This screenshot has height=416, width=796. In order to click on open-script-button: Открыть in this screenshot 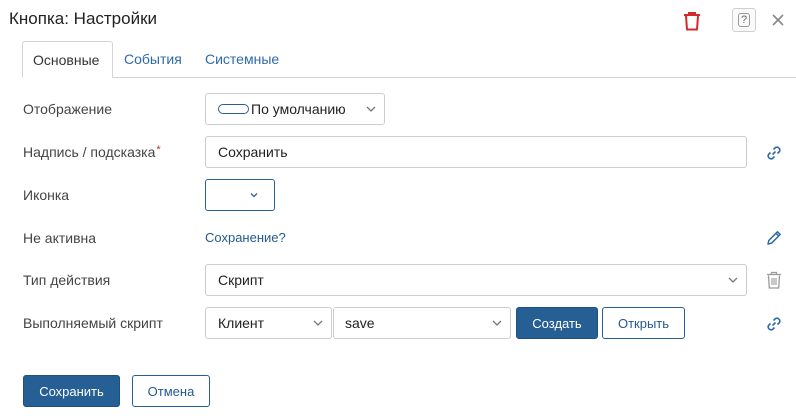, I will do `click(643, 323)`.